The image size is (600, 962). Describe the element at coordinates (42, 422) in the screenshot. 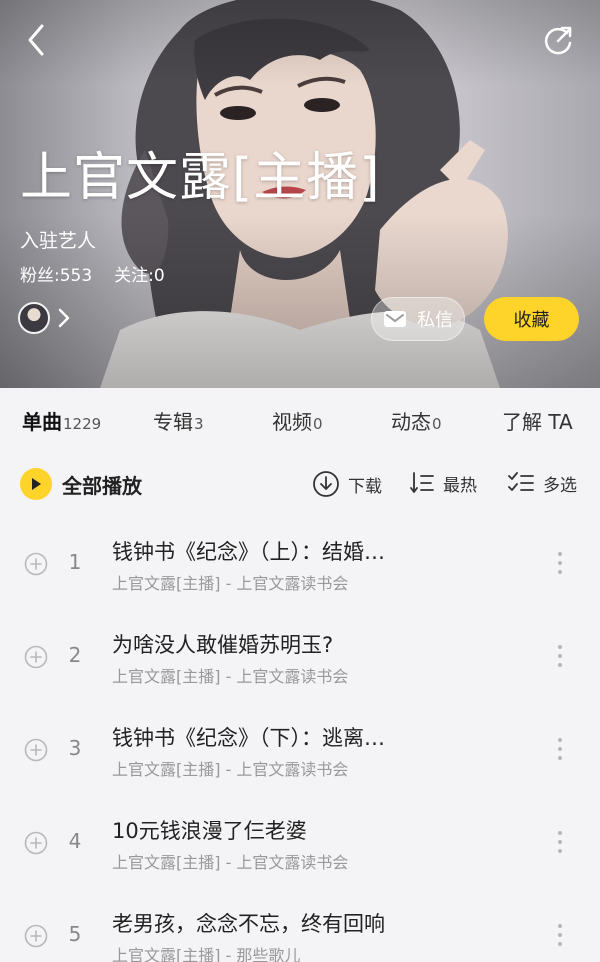

I see `tab-label: 单曲` at that location.